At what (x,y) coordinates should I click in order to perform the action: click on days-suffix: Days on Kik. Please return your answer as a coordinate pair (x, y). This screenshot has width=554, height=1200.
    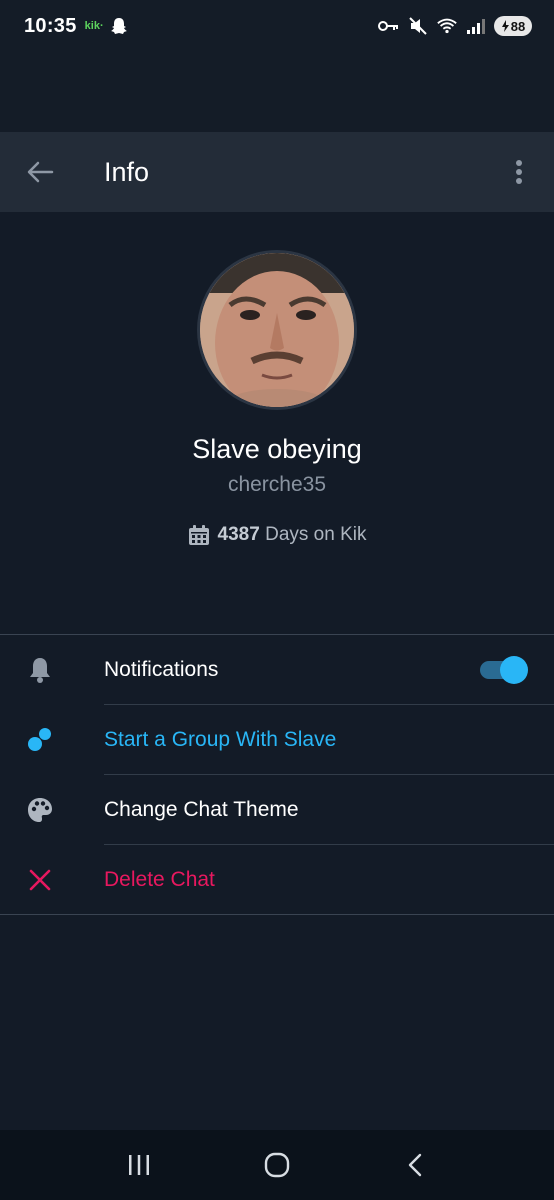
    Looking at the image, I should click on (316, 534).